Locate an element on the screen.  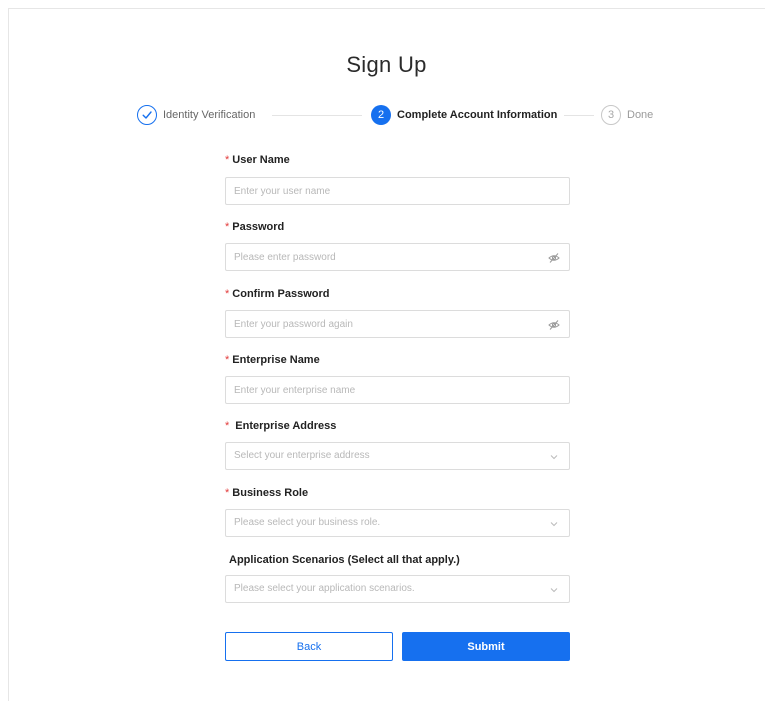
enterprise-address-select: Select your enterprise address is located at coordinates (397, 456).